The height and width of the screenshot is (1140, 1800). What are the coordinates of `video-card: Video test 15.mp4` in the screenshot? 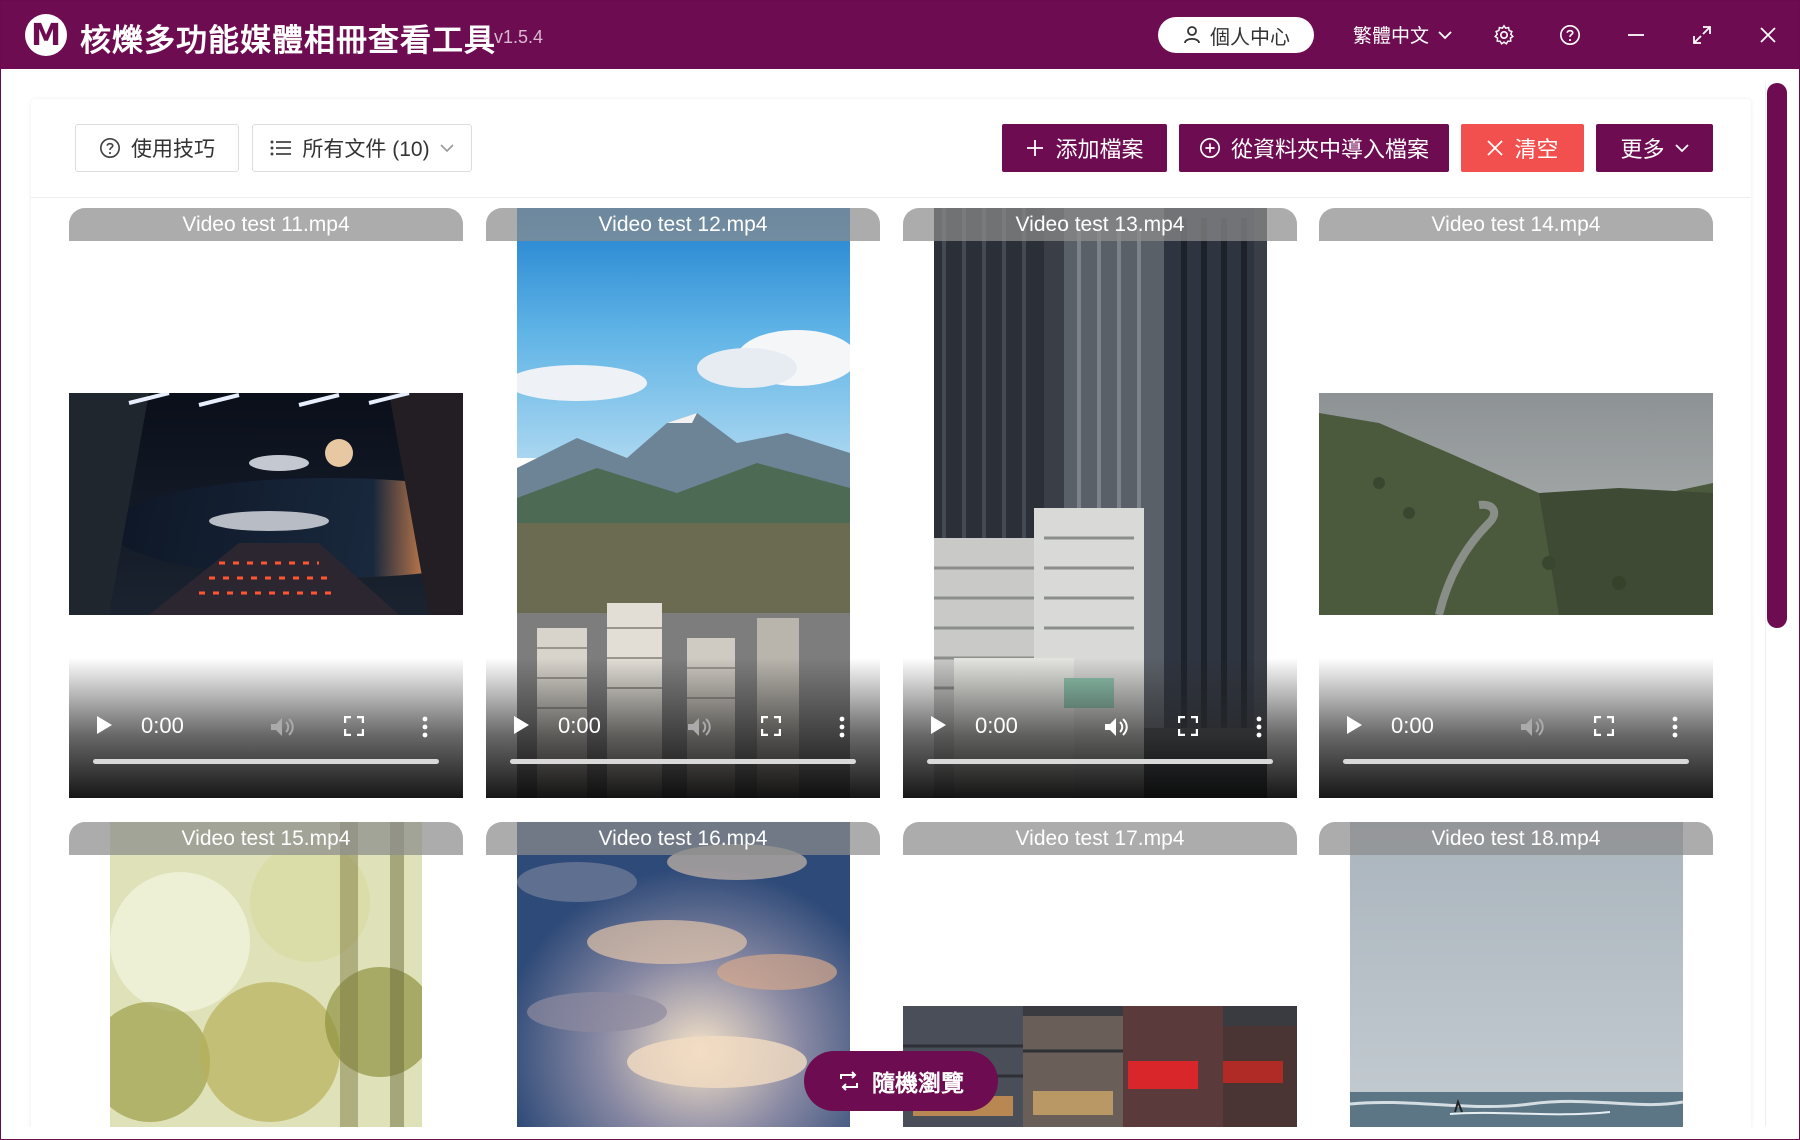 It's located at (266, 974).